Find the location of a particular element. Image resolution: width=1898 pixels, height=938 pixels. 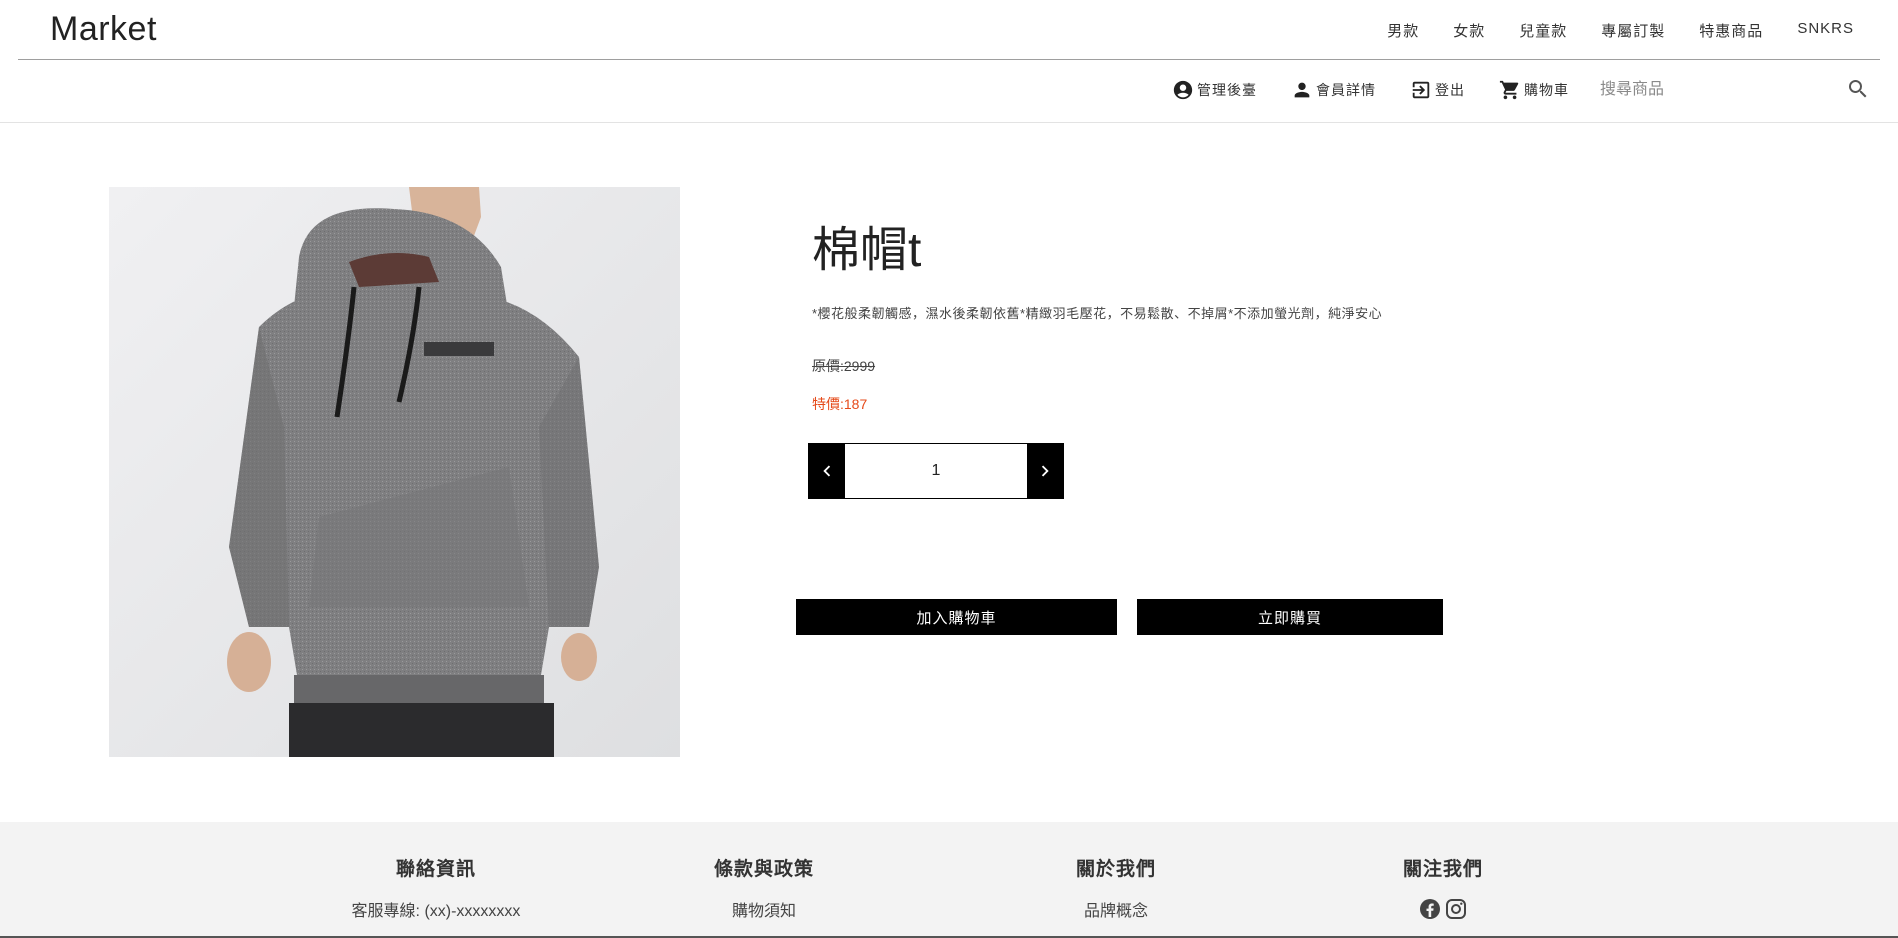

chevron-right-icon is located at coordinates (1045, 471).